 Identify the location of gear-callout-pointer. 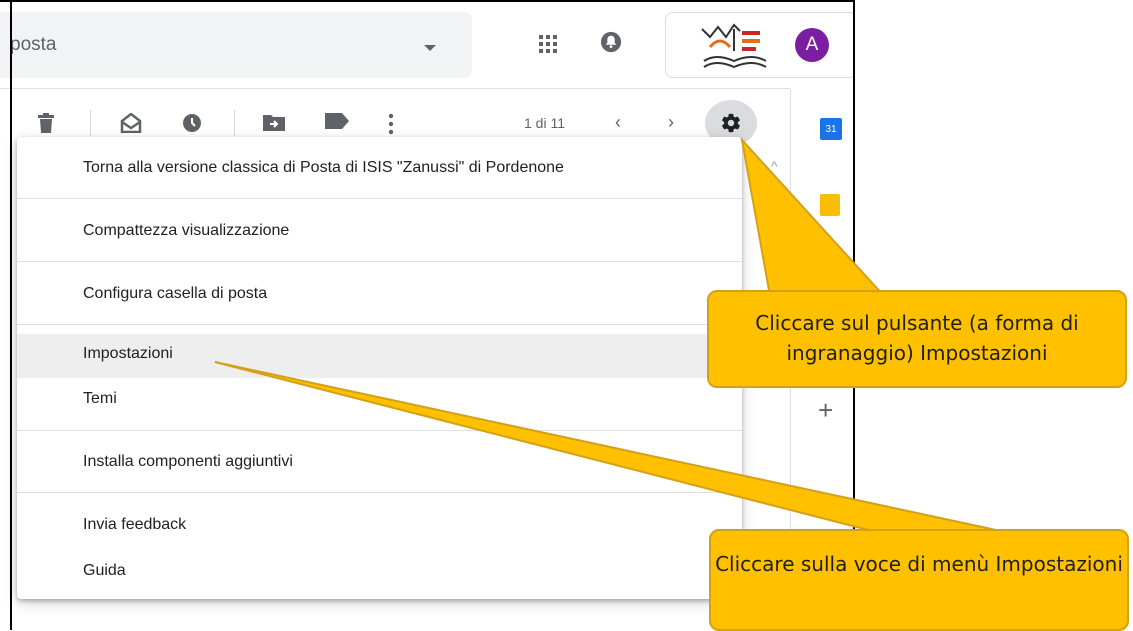
(813, 216).